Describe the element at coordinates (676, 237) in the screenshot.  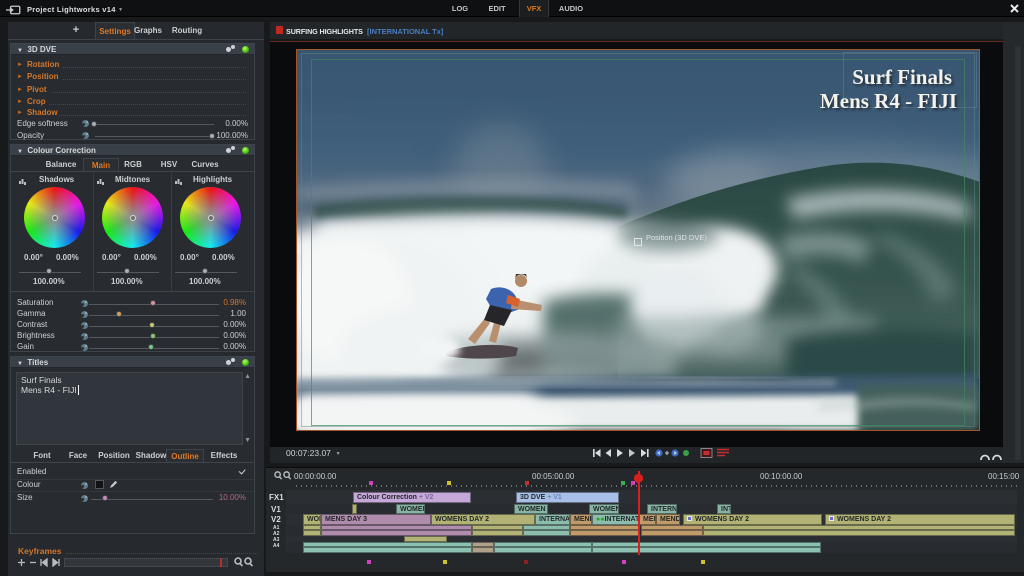
I see `svg-text: Position (3D DVE)` at that location.